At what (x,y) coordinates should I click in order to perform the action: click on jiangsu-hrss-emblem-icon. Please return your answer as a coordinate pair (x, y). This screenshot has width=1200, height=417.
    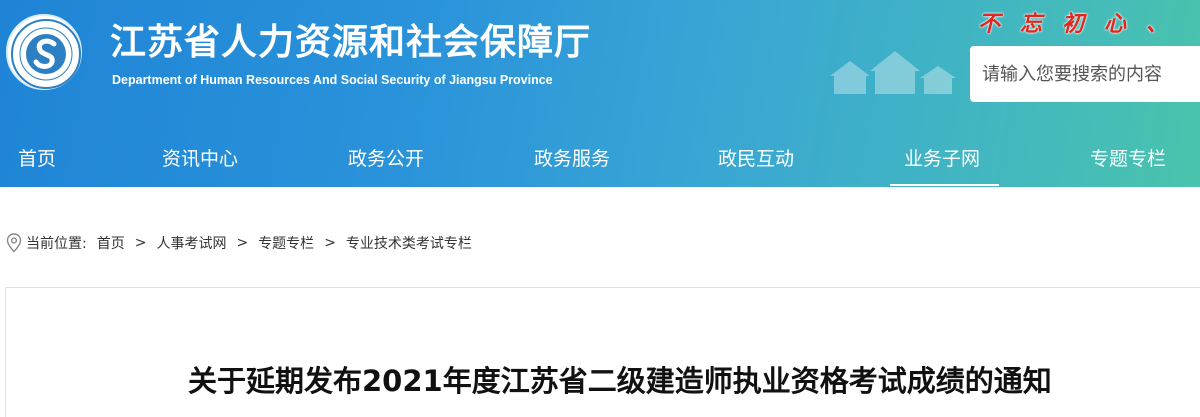
    Looking at the image, I should click on (46, 54).